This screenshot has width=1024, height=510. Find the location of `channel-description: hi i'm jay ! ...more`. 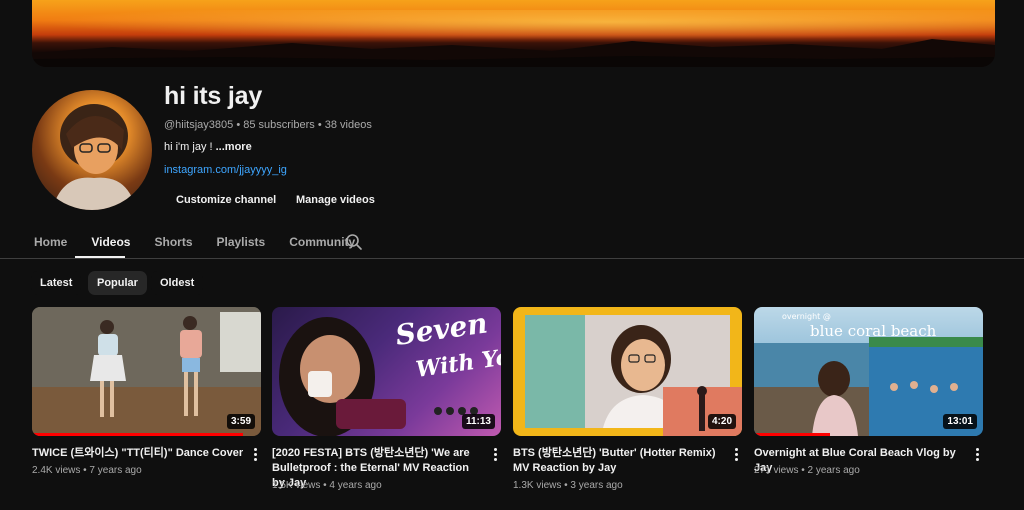

channel-description: hi i'm jay ! ...more is located at coordinates (208, 147).